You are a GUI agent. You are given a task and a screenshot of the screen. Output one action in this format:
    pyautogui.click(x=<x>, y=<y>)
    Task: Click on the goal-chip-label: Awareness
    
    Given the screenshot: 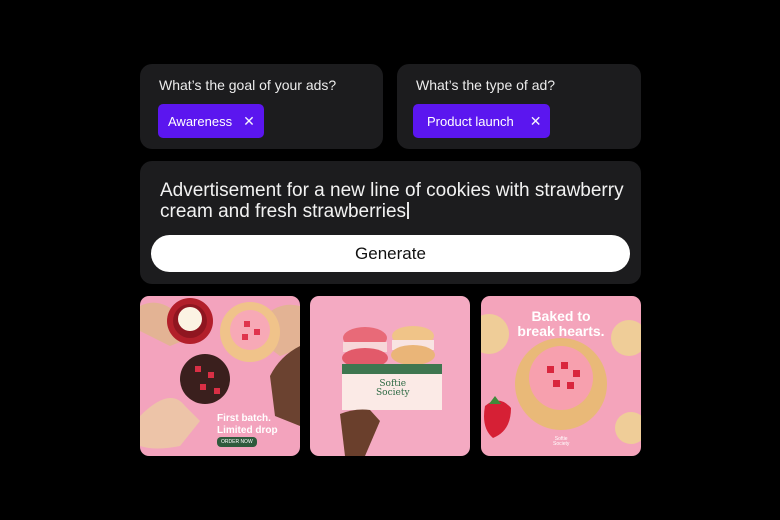 What is the action you would take?
    pyautogui.click(x=200, y=121)
    